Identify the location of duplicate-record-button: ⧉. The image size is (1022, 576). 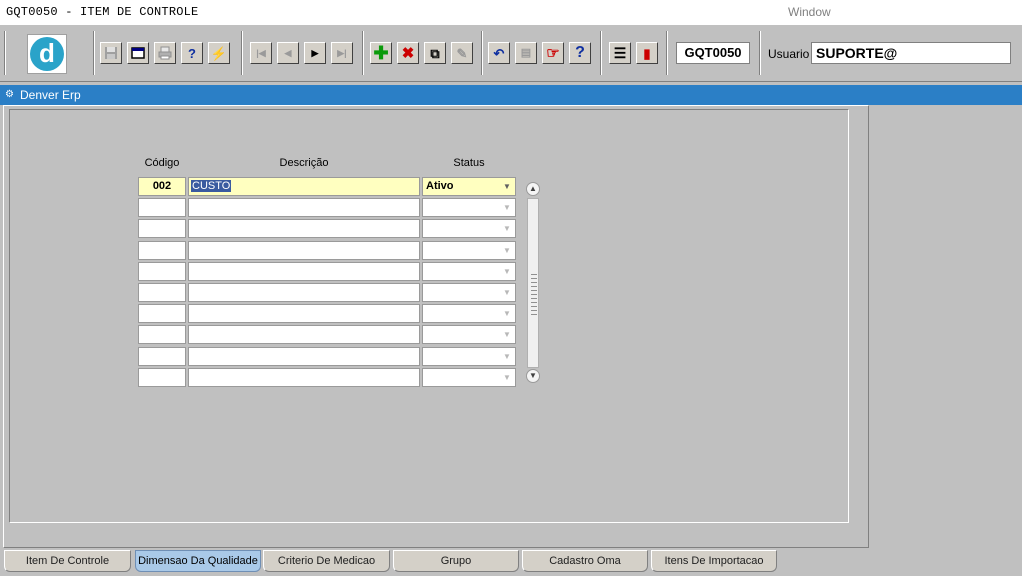
(435, 53).